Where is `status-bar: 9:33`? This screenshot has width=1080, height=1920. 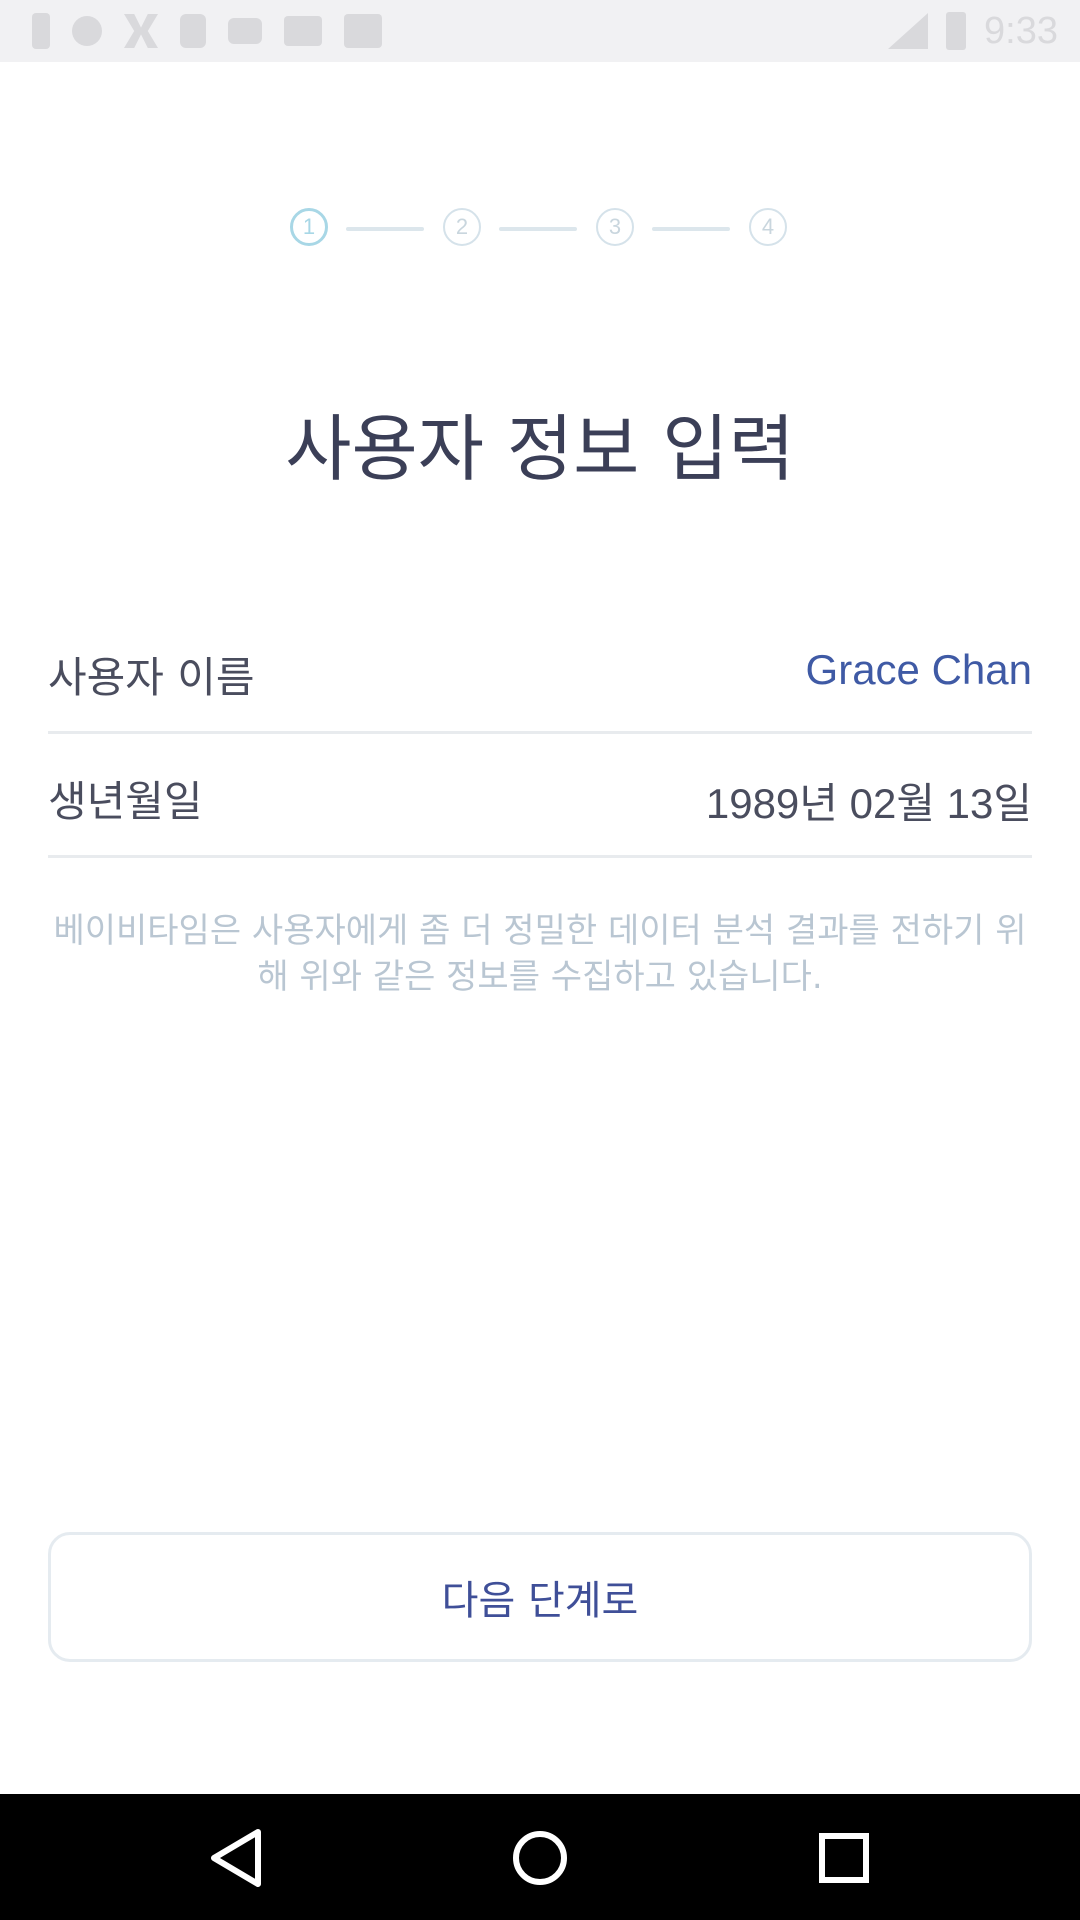
status-bar: 9:33 is located at coordinates (540, 31).